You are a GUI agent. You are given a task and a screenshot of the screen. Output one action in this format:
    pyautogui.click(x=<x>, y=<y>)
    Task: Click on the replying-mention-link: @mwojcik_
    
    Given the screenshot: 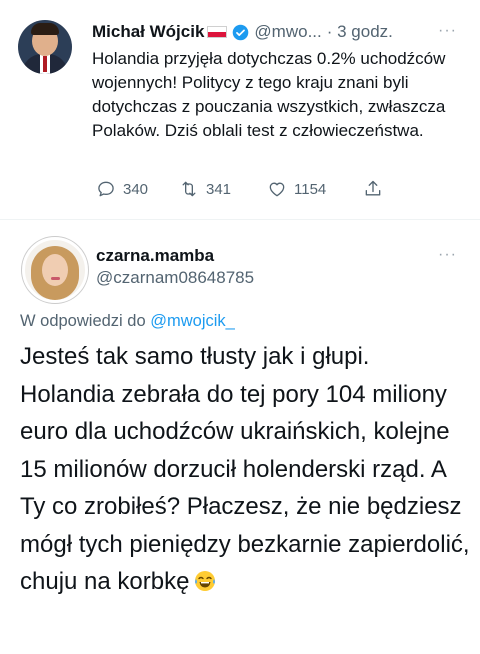 What is the action you would take?
    pyautogui.click(x=192, y=321)
    